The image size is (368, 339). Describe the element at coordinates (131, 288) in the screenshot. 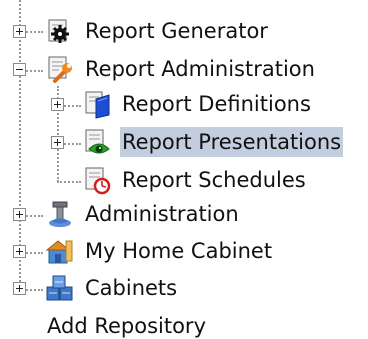

I see `tree-node-label: Cabinets` at that location.